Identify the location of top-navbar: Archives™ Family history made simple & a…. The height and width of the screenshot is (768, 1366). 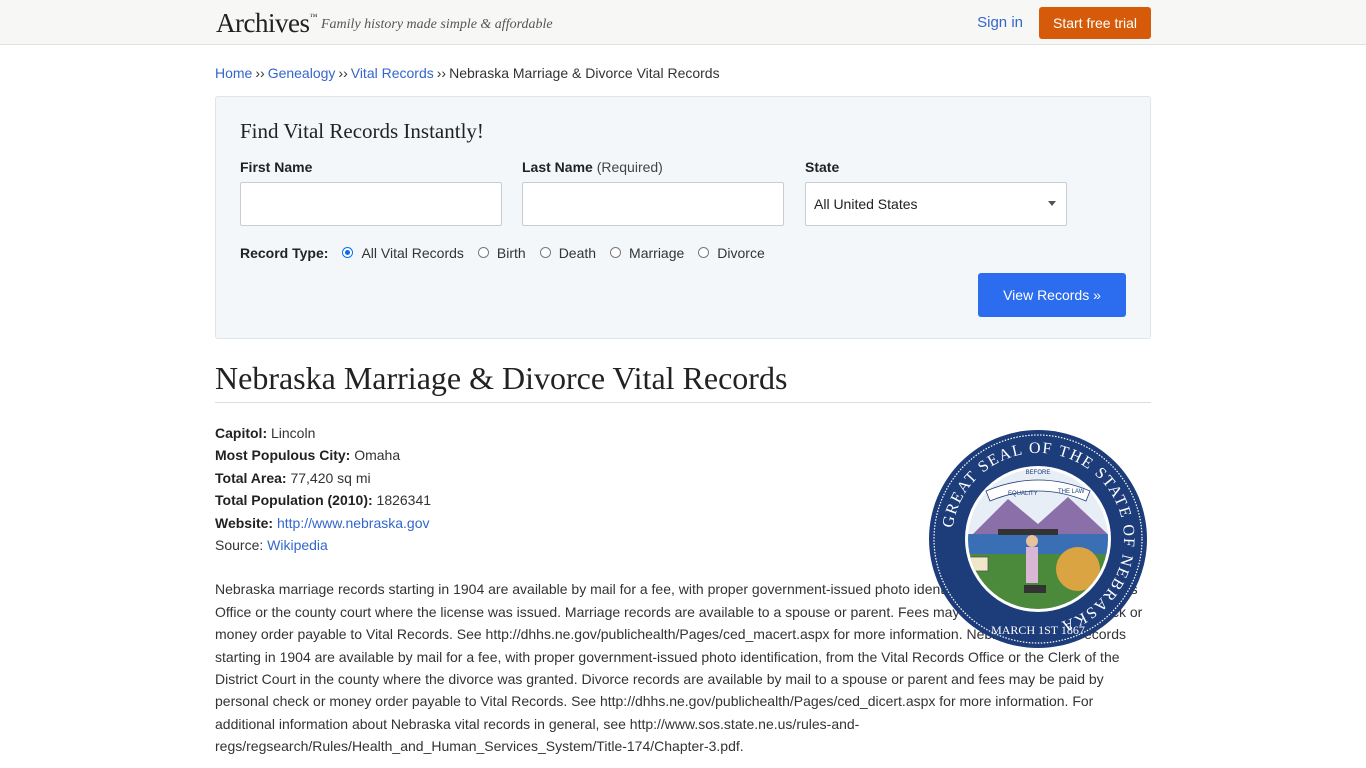
(683, 22).